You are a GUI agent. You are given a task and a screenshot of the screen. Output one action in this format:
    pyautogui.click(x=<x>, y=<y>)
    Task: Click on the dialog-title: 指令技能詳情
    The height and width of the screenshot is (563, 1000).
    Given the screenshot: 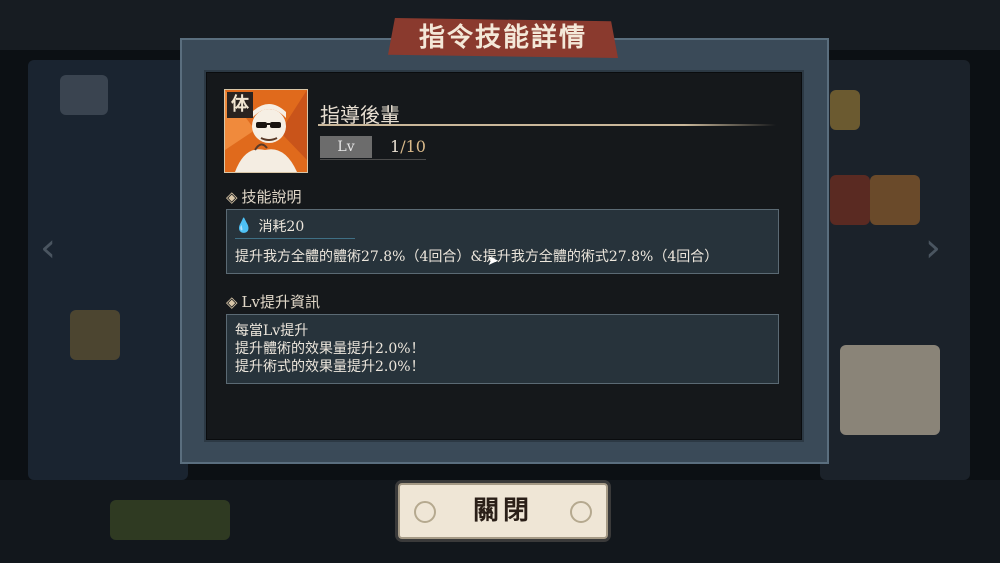 What is the action you would take?
    pyautogui.click(x=502, y=38)
    